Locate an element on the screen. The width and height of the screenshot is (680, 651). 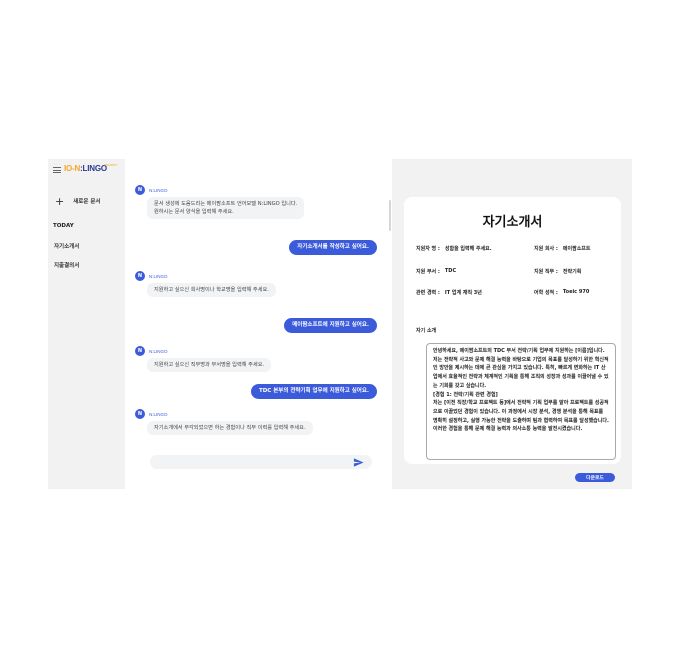
chat-input is located at coordinates (261, 462).